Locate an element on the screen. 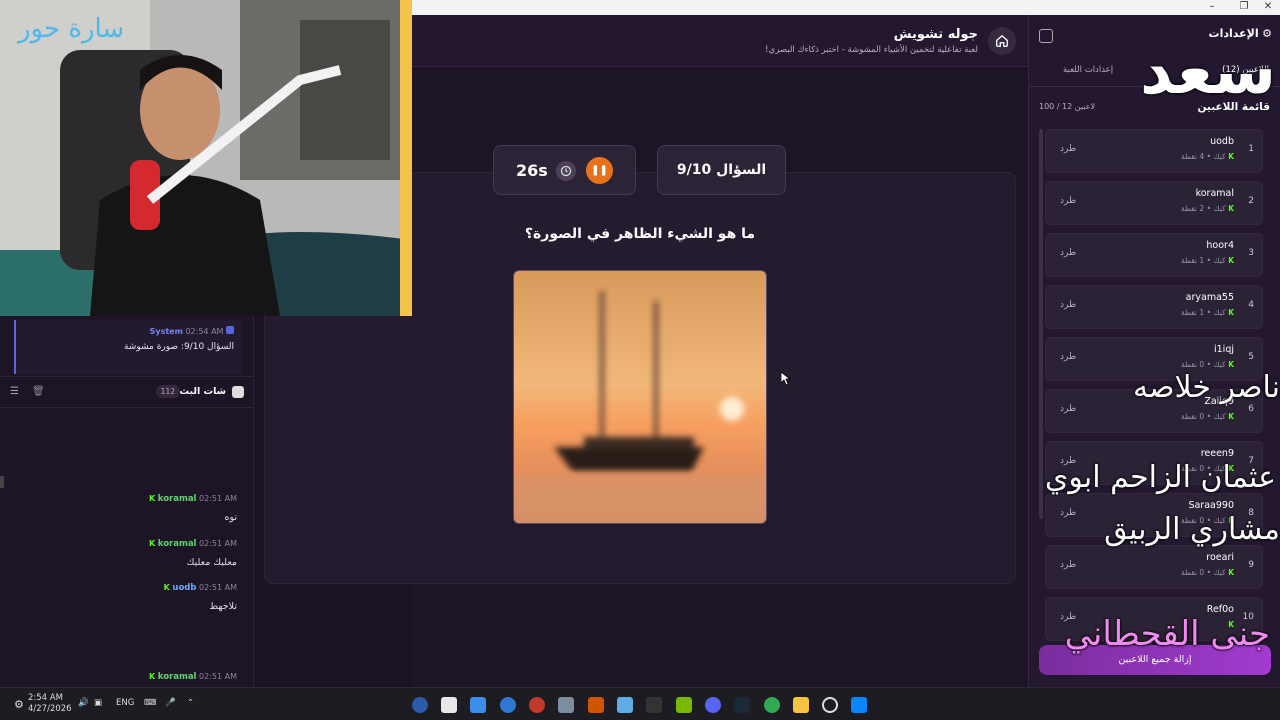 The width and height of the screenshot is (1280, 720). restore-button: ❐ is located at coordinates (1244, 7).